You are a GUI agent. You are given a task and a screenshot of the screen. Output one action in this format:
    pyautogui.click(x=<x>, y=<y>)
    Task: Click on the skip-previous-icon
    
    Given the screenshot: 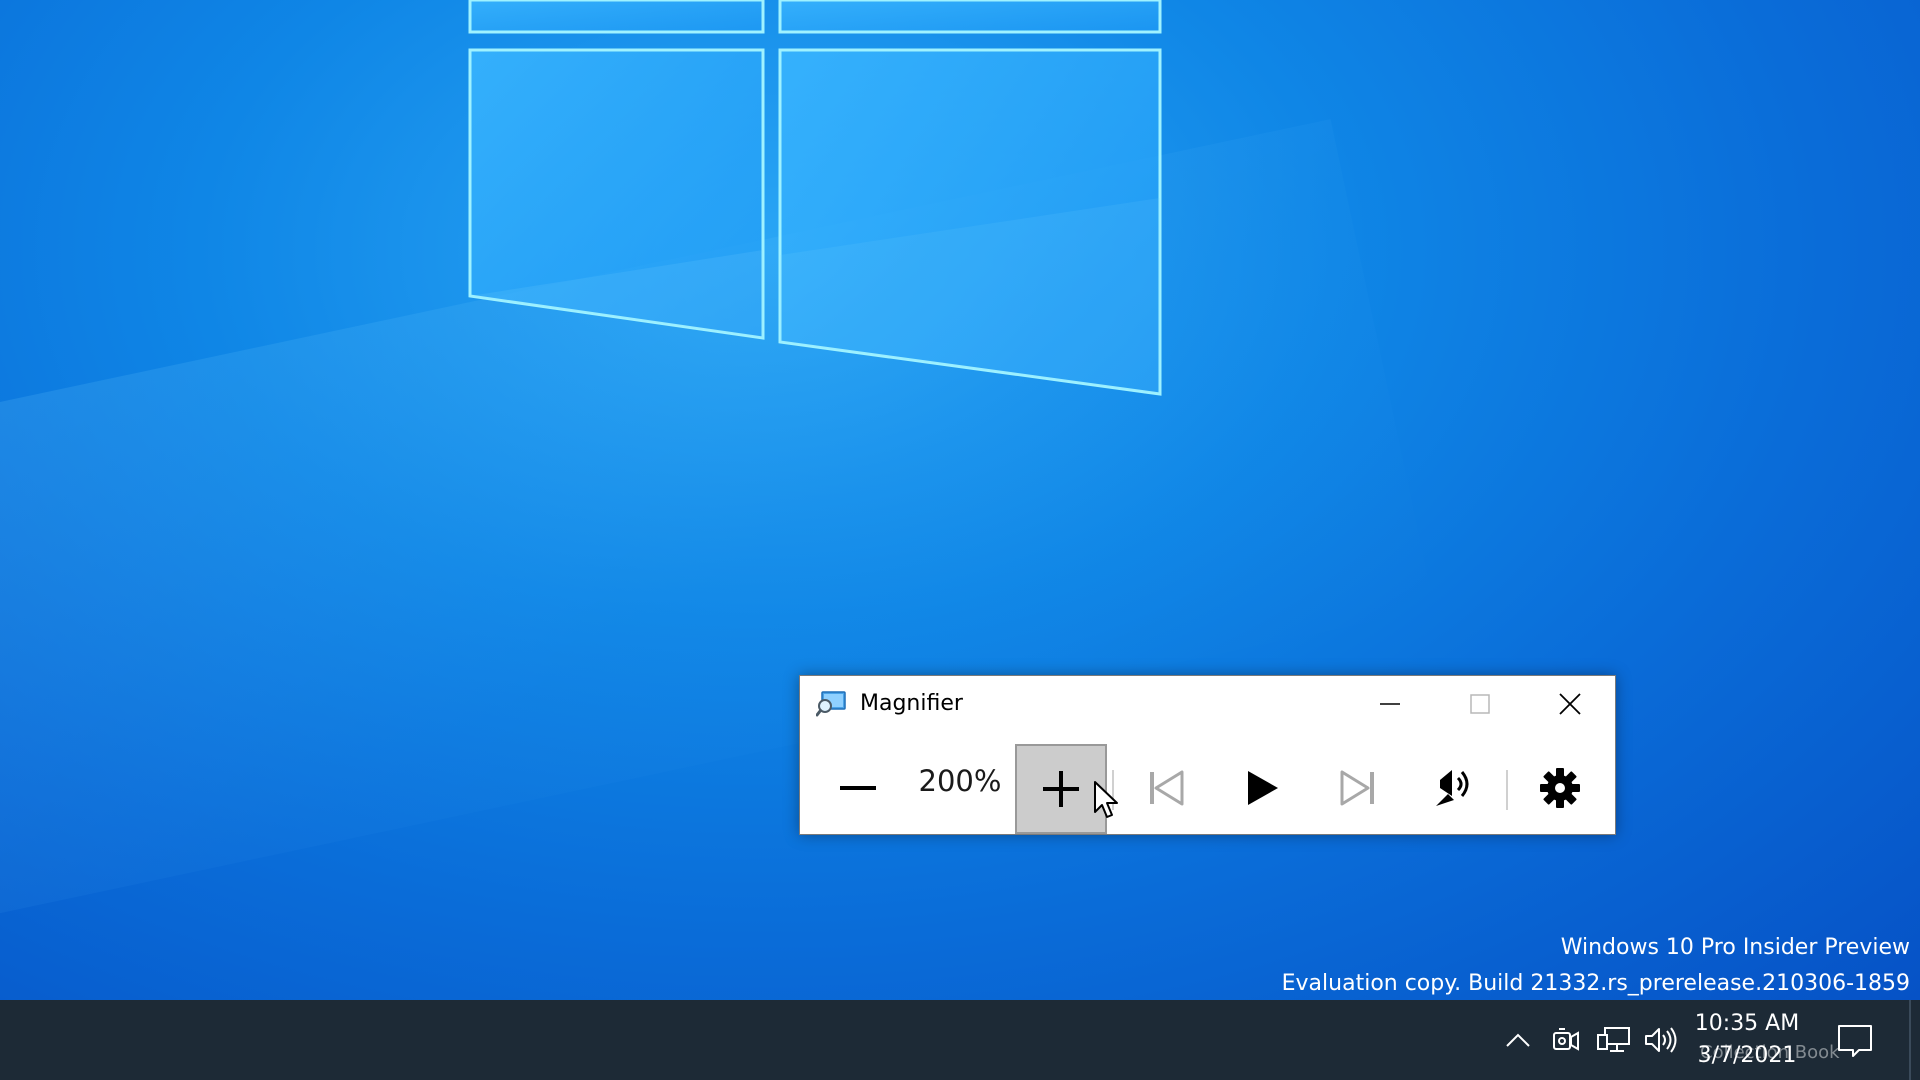 What is the action you would take?
    pyautogui.click(x=1167, y=788)
    